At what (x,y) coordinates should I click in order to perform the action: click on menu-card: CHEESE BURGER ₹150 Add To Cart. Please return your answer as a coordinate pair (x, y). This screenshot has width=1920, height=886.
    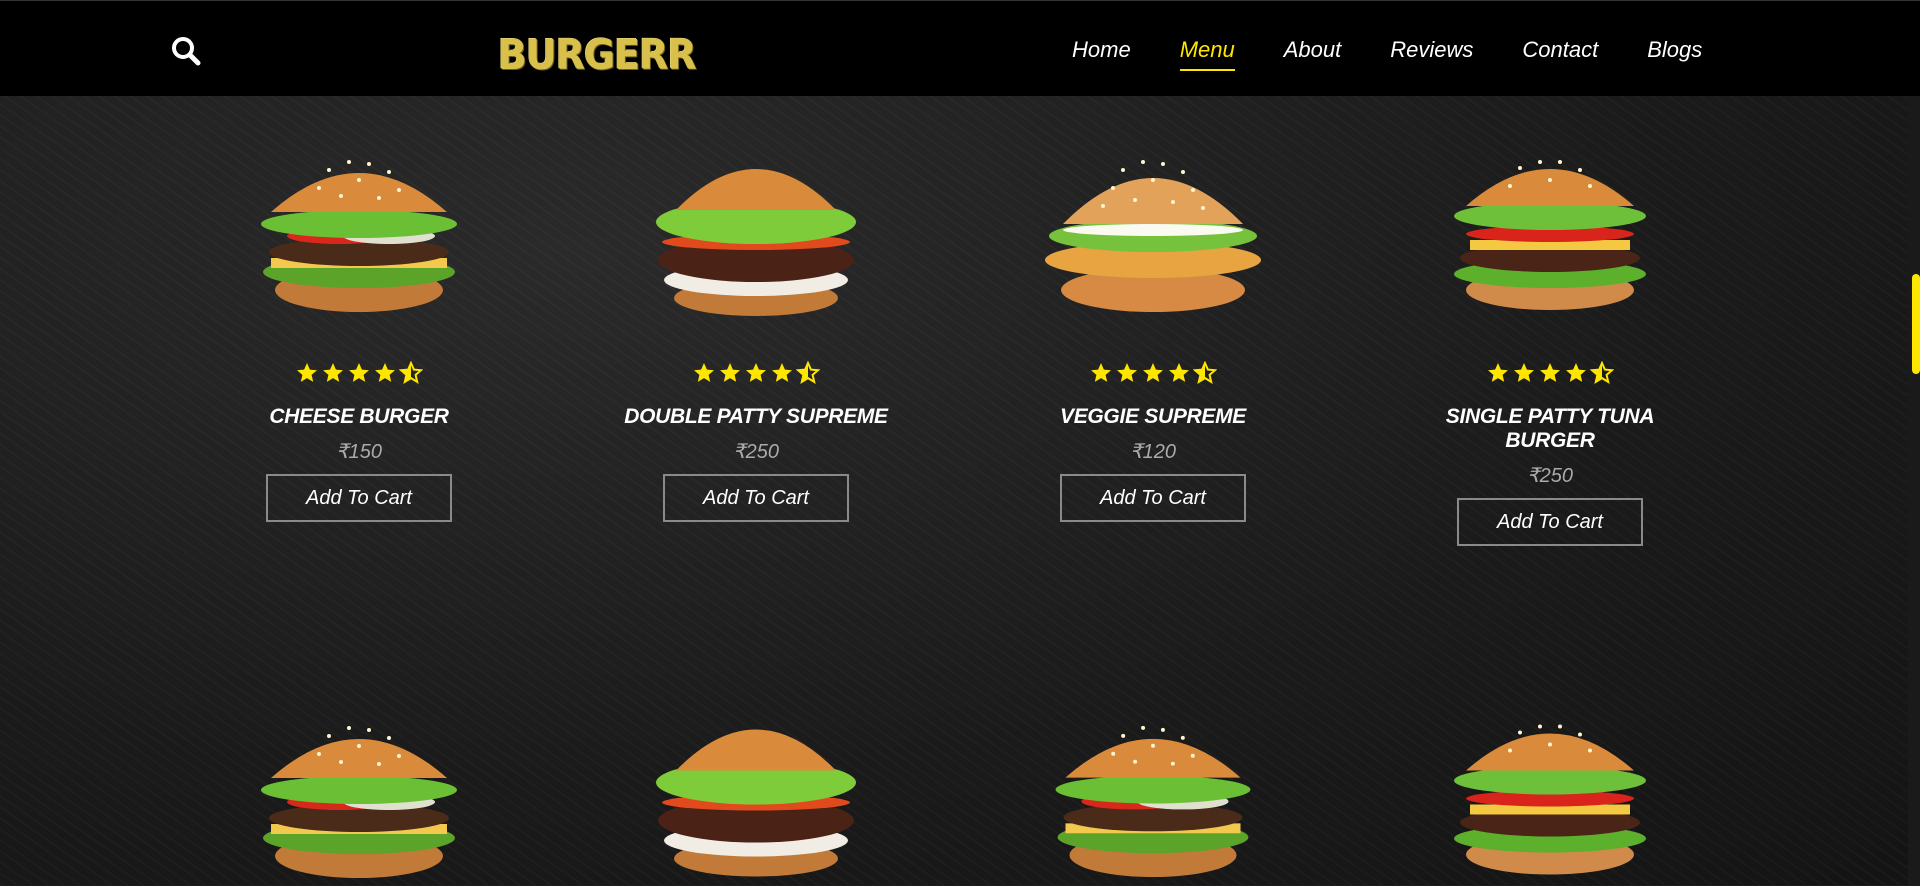
    Looking at the image, I should click on (359, 331).